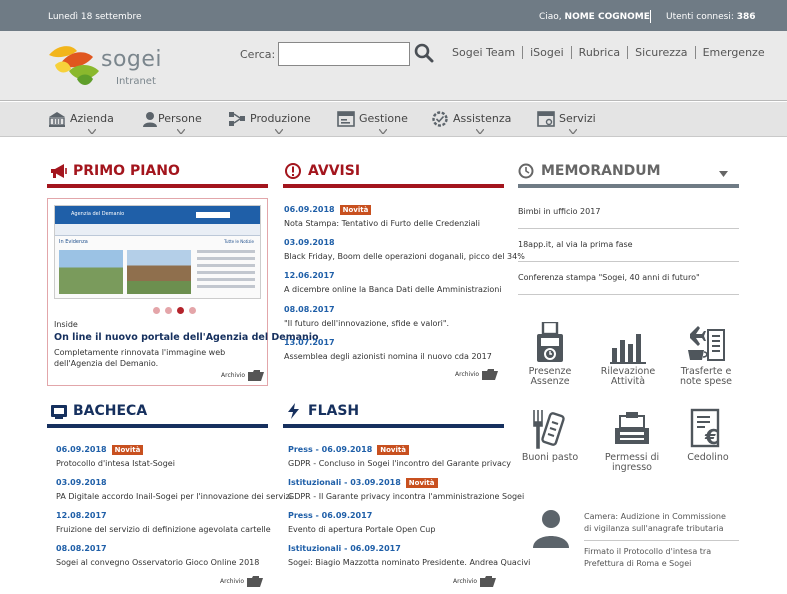  What do you see at coordinates (377, 122) in the screenshot?
I see `nav-gestione: Gestione` at bounding box center [377, 122].